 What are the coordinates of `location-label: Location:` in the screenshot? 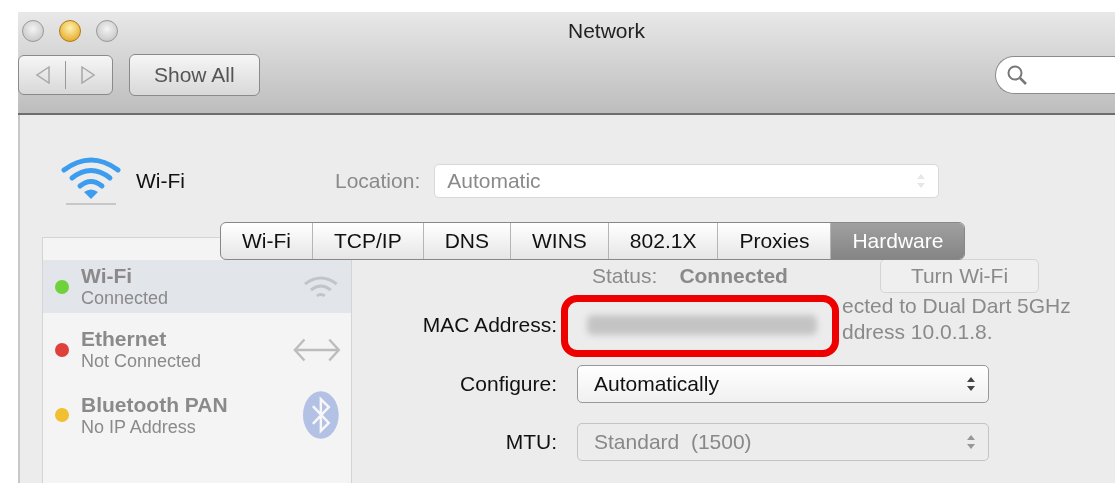 It's located at (378, 181).